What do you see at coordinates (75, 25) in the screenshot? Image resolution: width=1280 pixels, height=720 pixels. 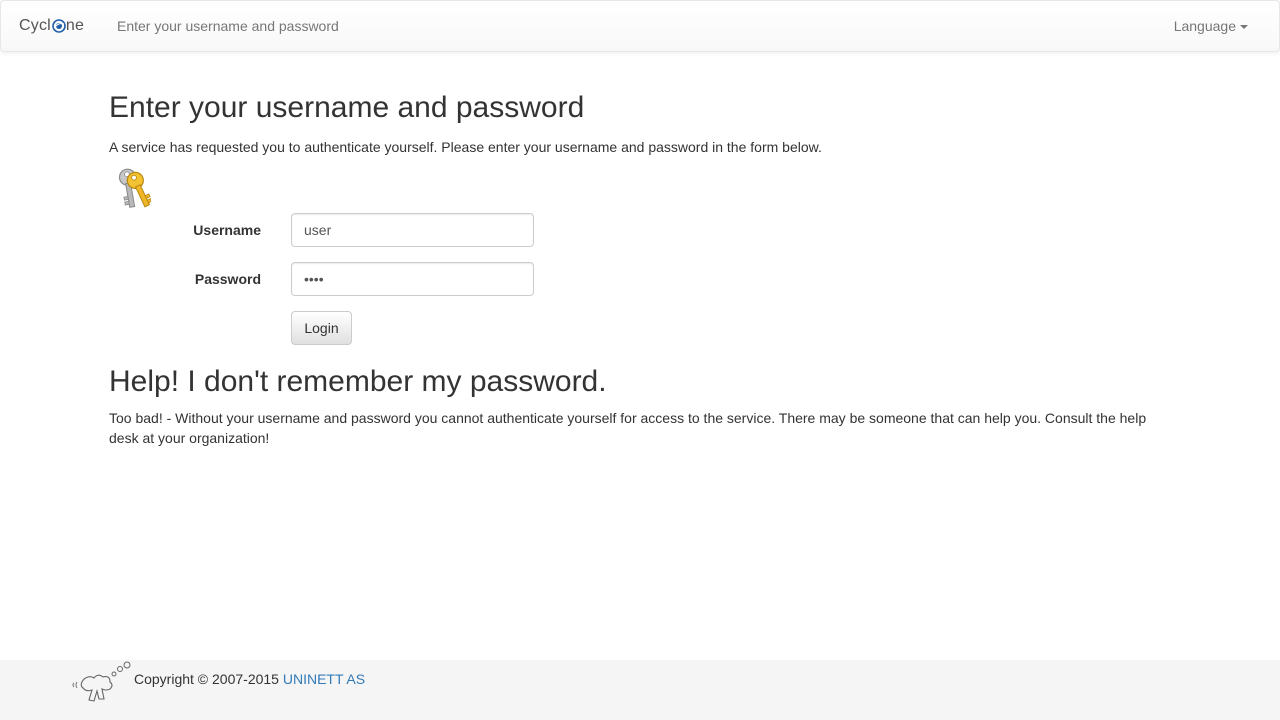 I see `brand-suffix: ne` at bounding box center [75, 25].